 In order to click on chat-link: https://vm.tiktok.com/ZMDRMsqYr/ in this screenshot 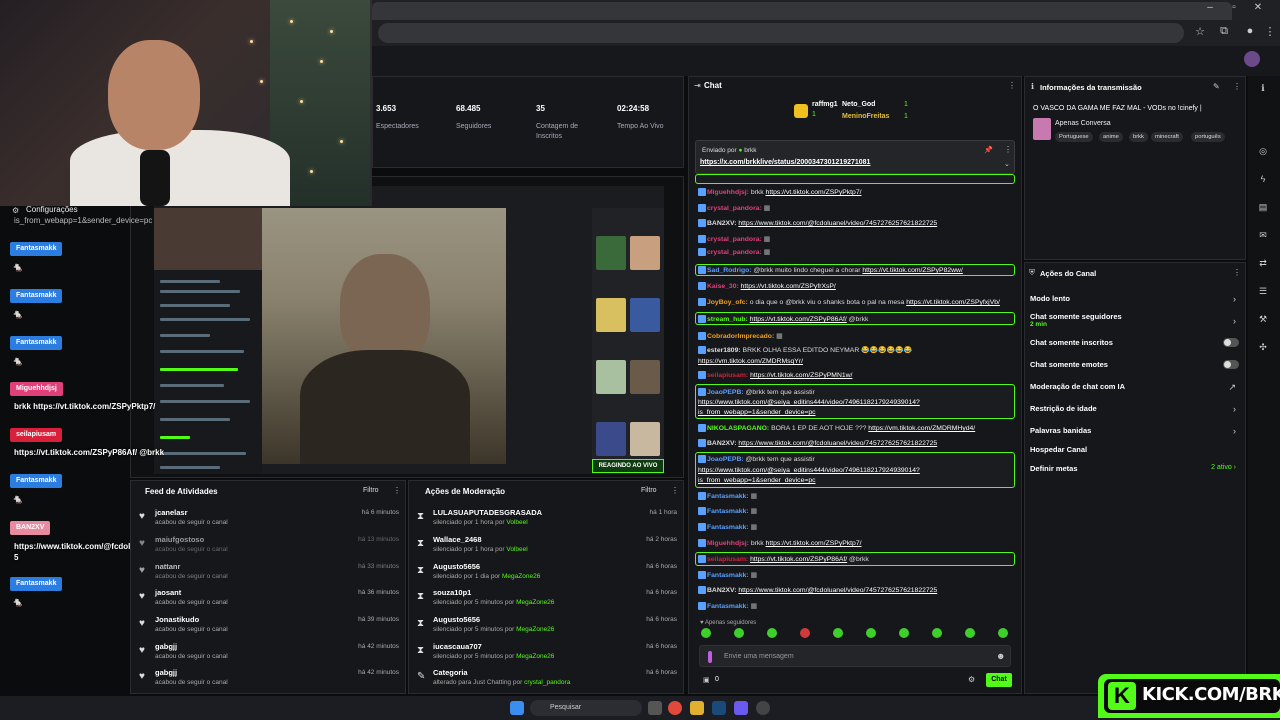, I will do `click(750, 361)`.